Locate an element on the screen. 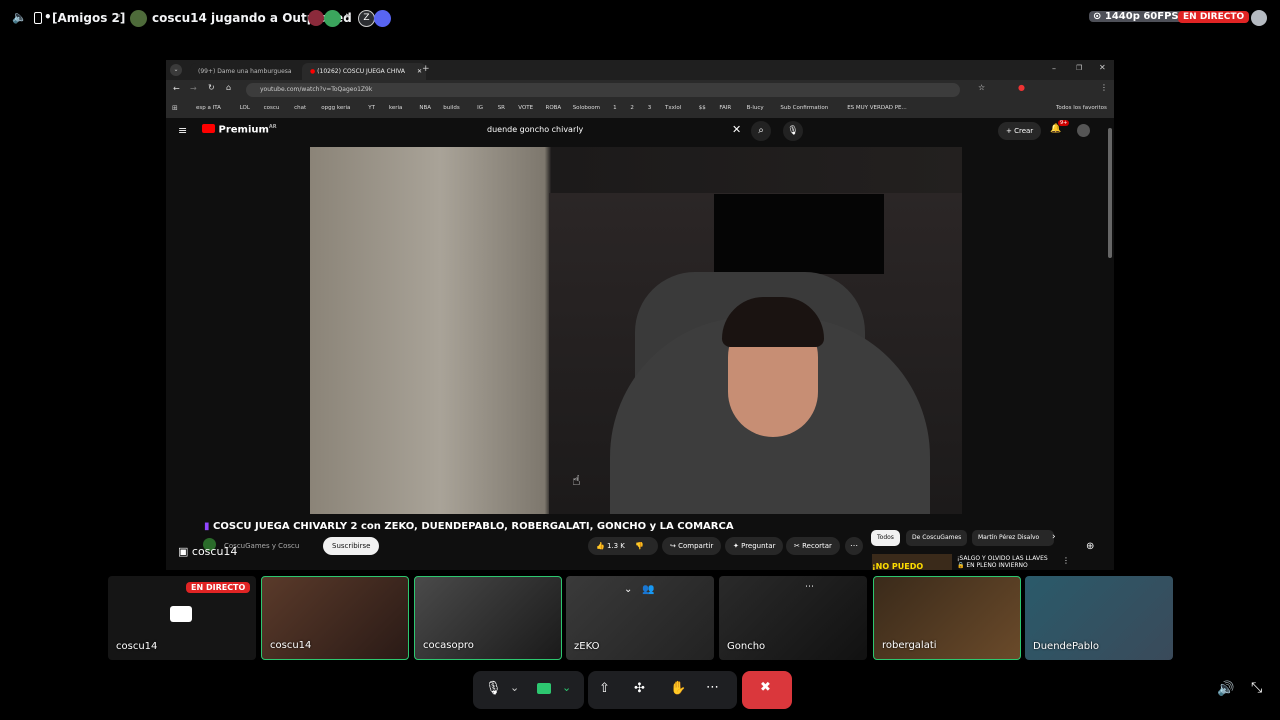 This screenshot has height=720, width=1280. back-icon: ← is located at coordinates (176, 88).